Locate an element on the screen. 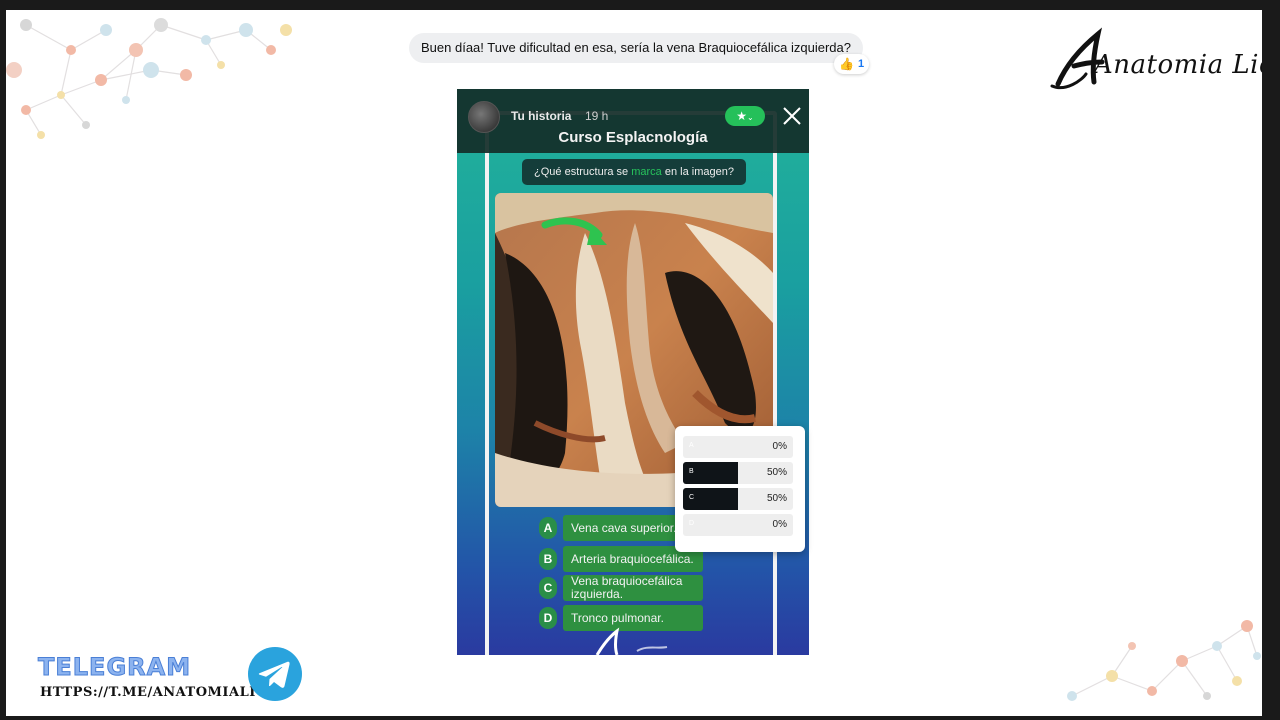 The height and width of the screenshot is (720, 1280). brand-logo-text: Anatomia Lio is located at coordinates (1178, 65).